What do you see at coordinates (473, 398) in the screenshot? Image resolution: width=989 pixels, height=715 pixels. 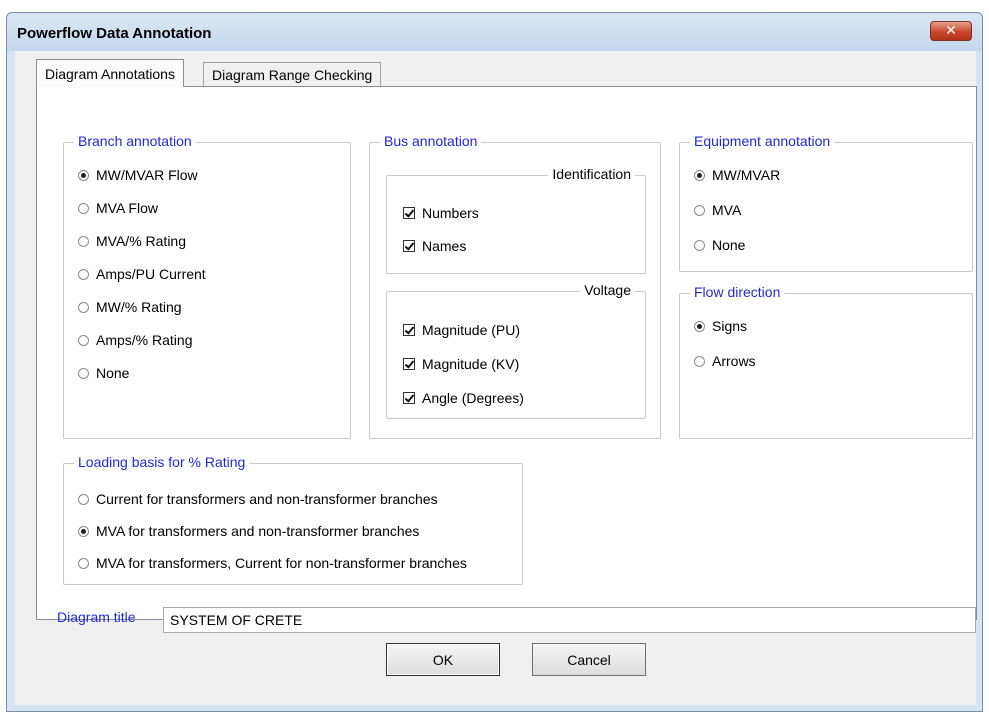 I see `option-label: Angle (Degrees)` at bounding box center [473, 398].